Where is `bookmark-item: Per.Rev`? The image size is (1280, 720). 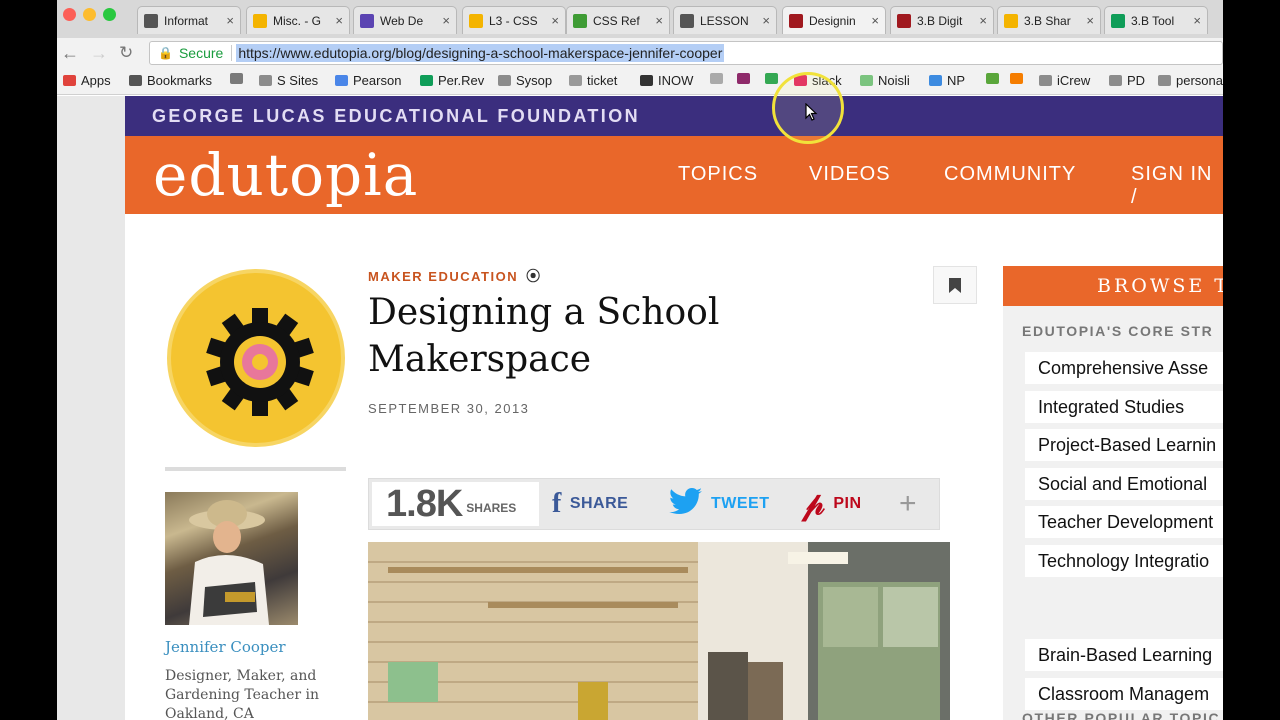
bookmark-item: Per.Rev is located at coordinates (452, 80).